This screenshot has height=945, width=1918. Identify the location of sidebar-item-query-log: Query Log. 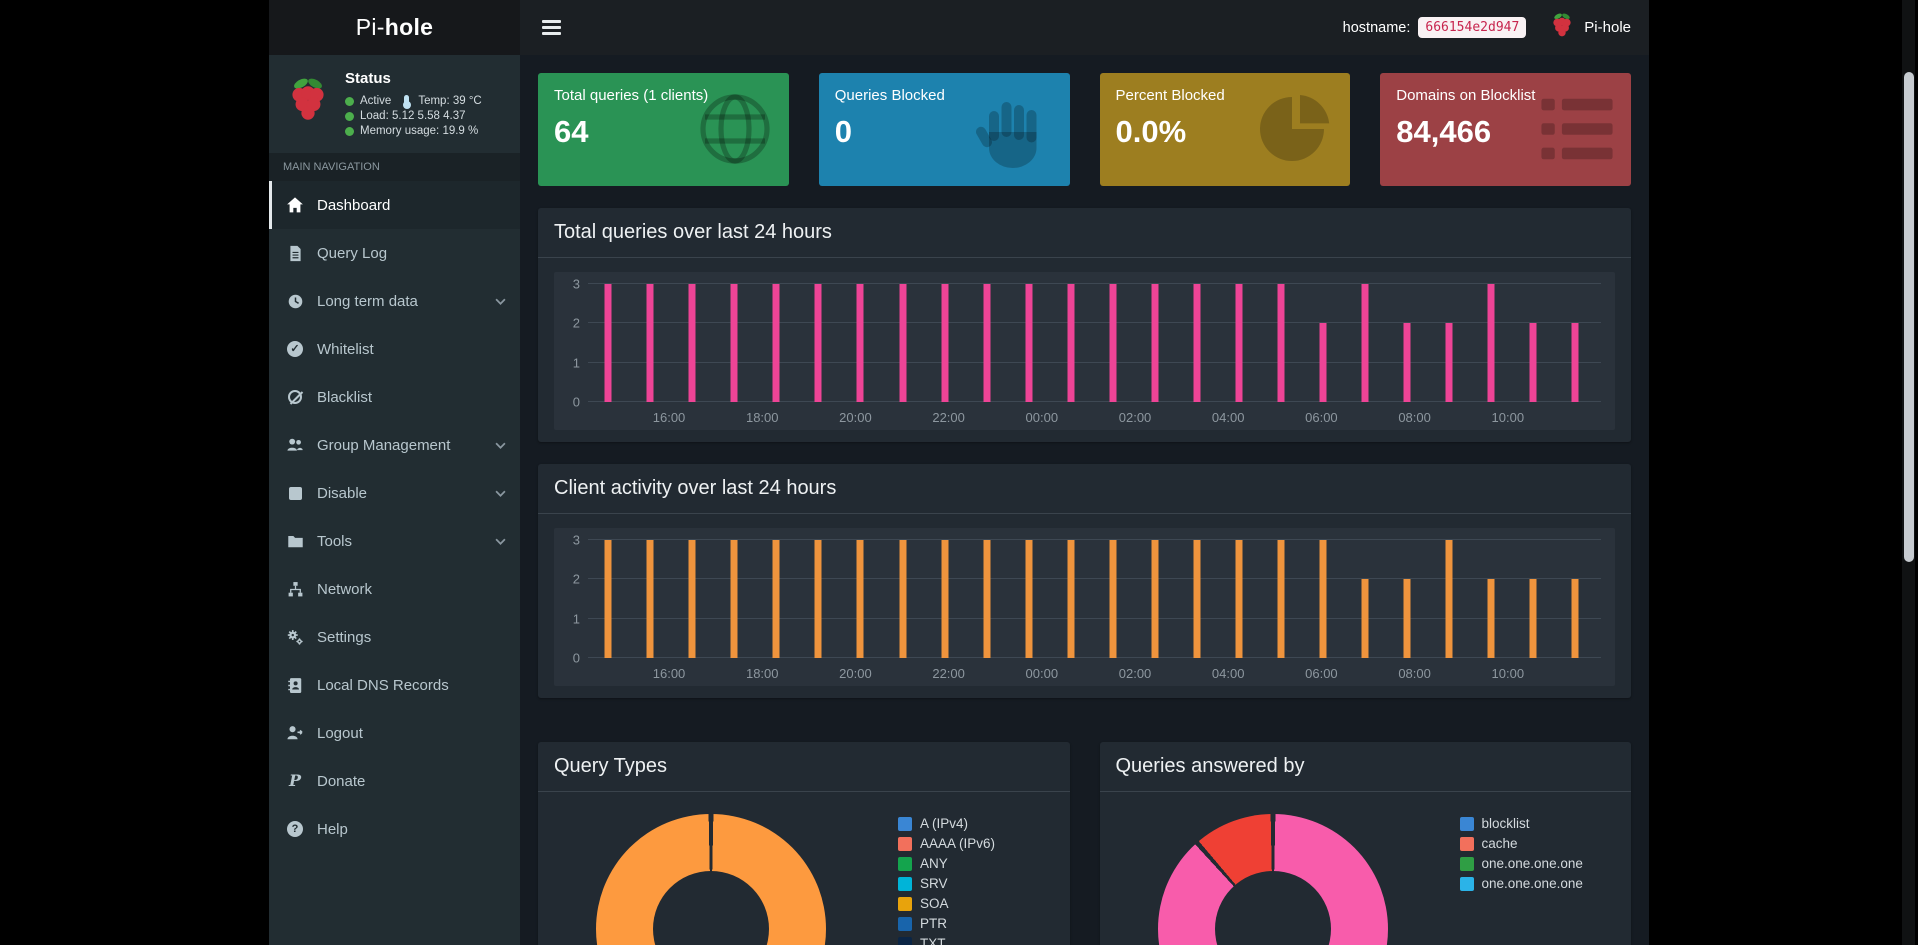
(394, 253).